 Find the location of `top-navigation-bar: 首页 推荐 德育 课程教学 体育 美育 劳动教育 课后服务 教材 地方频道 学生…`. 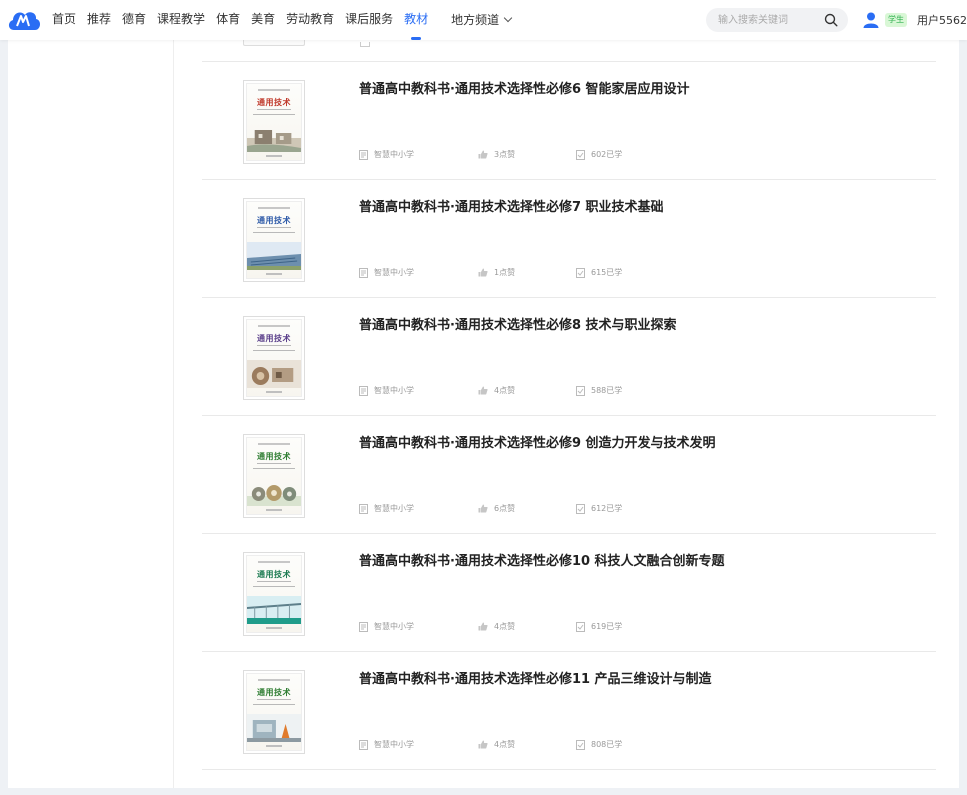

top-navigation-bar: 首页 推荐 德育 课程教学 体育 美育 劳动教育 课后服务 教材 地方频道 学生… is located at coordinates (483, 20).